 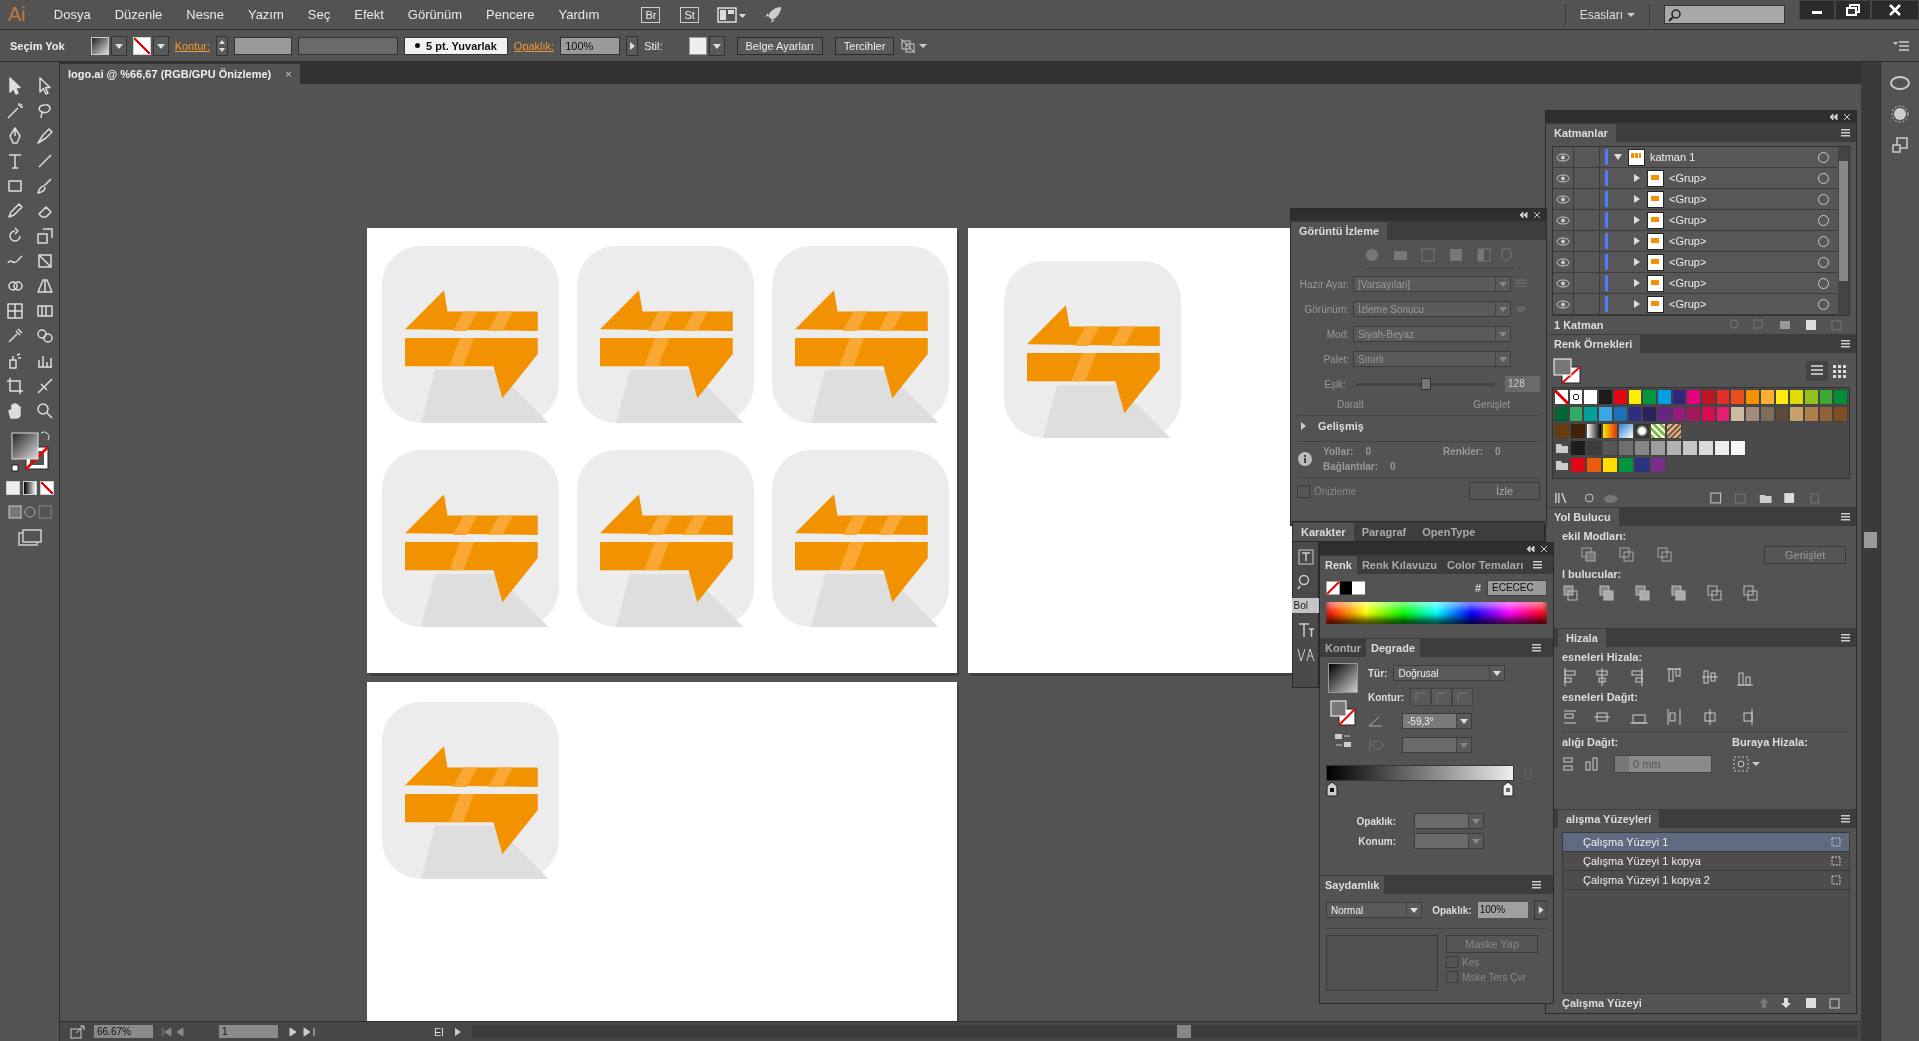 I want to click on restore-icon, so click(x=1853, y=10).